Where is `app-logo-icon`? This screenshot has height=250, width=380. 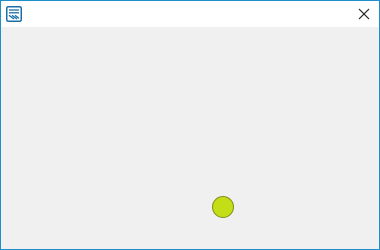
app-logo-icon is located at coordinates (14, 14).